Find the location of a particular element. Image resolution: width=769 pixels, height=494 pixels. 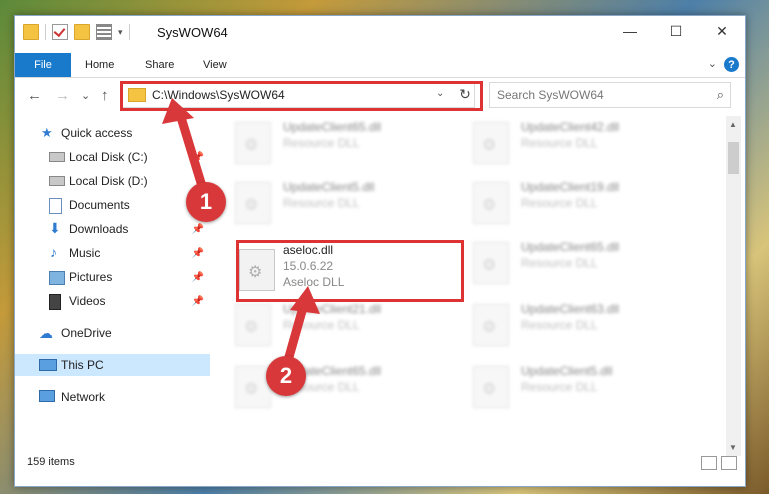

callout-badge-1: 1 is located at coordinates (206, 202).